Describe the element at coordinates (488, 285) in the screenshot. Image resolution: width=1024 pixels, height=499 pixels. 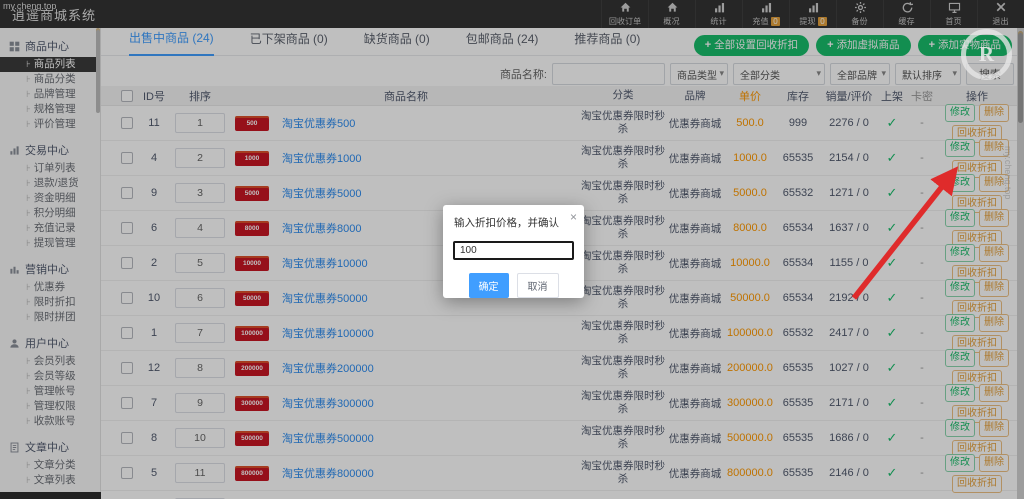
I see `confirm-button: 确定` at that location.